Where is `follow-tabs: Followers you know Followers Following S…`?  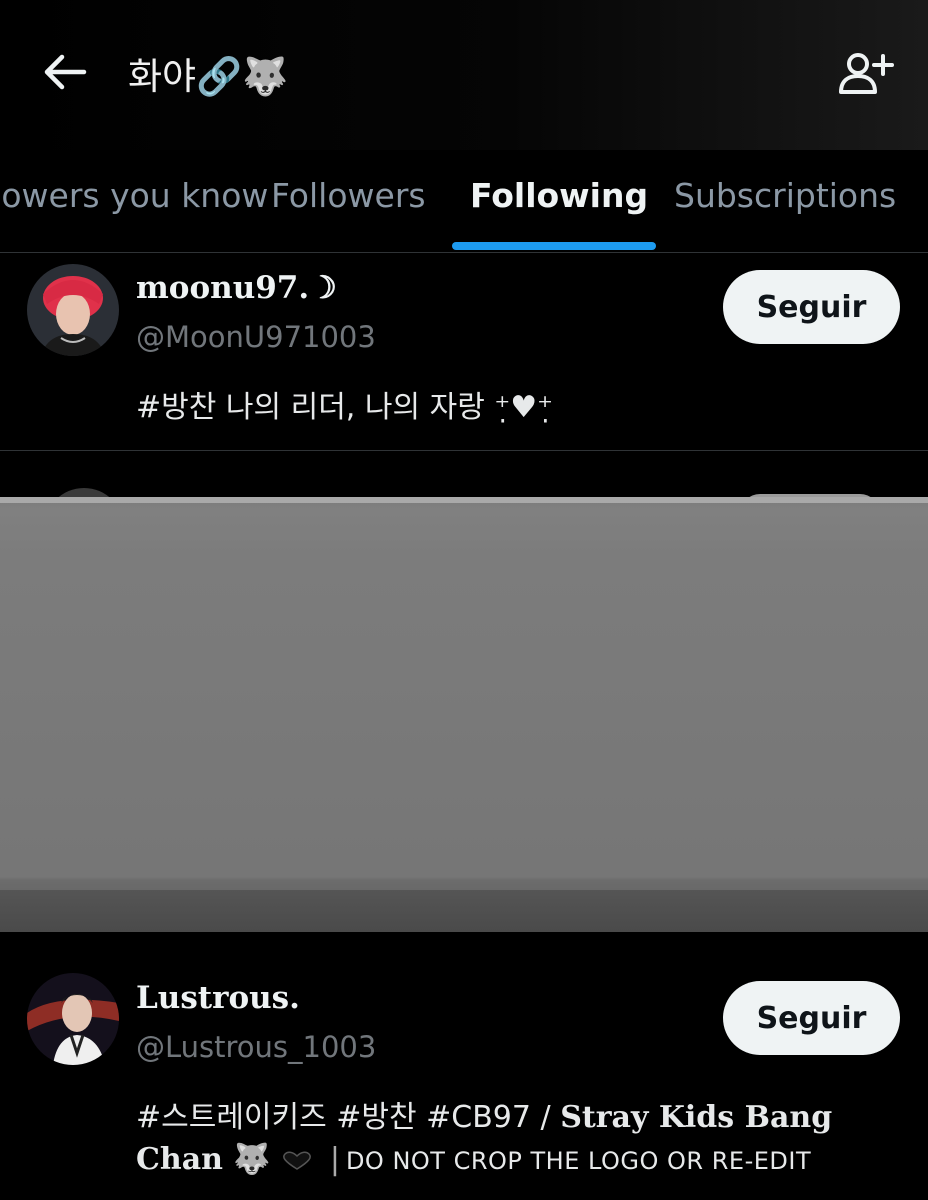
follow-tabs: Followers you know Followers Following S… is located at coordinates (464, 201).